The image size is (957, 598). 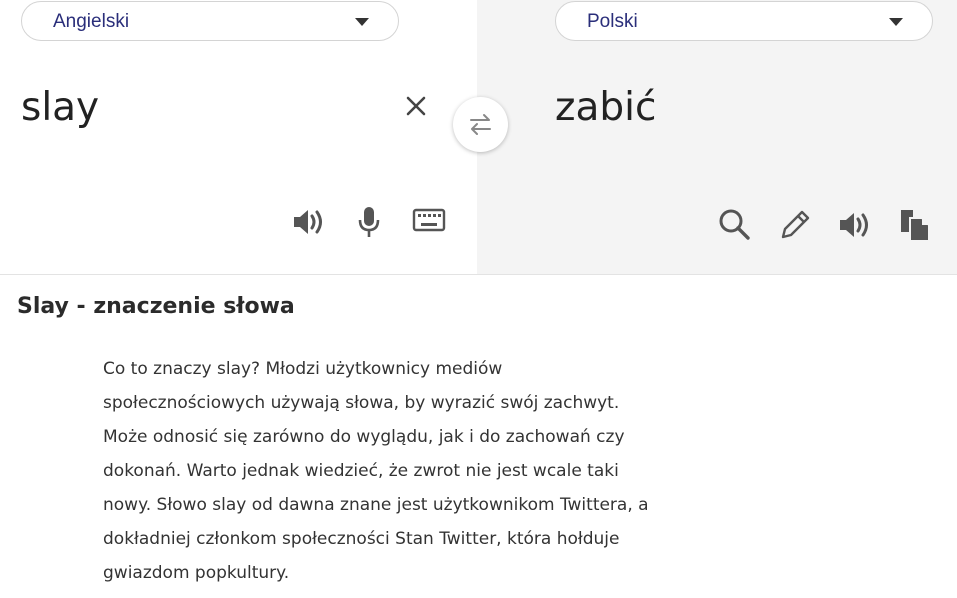 What do you see at coordinates (156, 306) in the screenshot?
I see `article-heading: Slay - znaczenie słowa` at bounding box center [156, 306].